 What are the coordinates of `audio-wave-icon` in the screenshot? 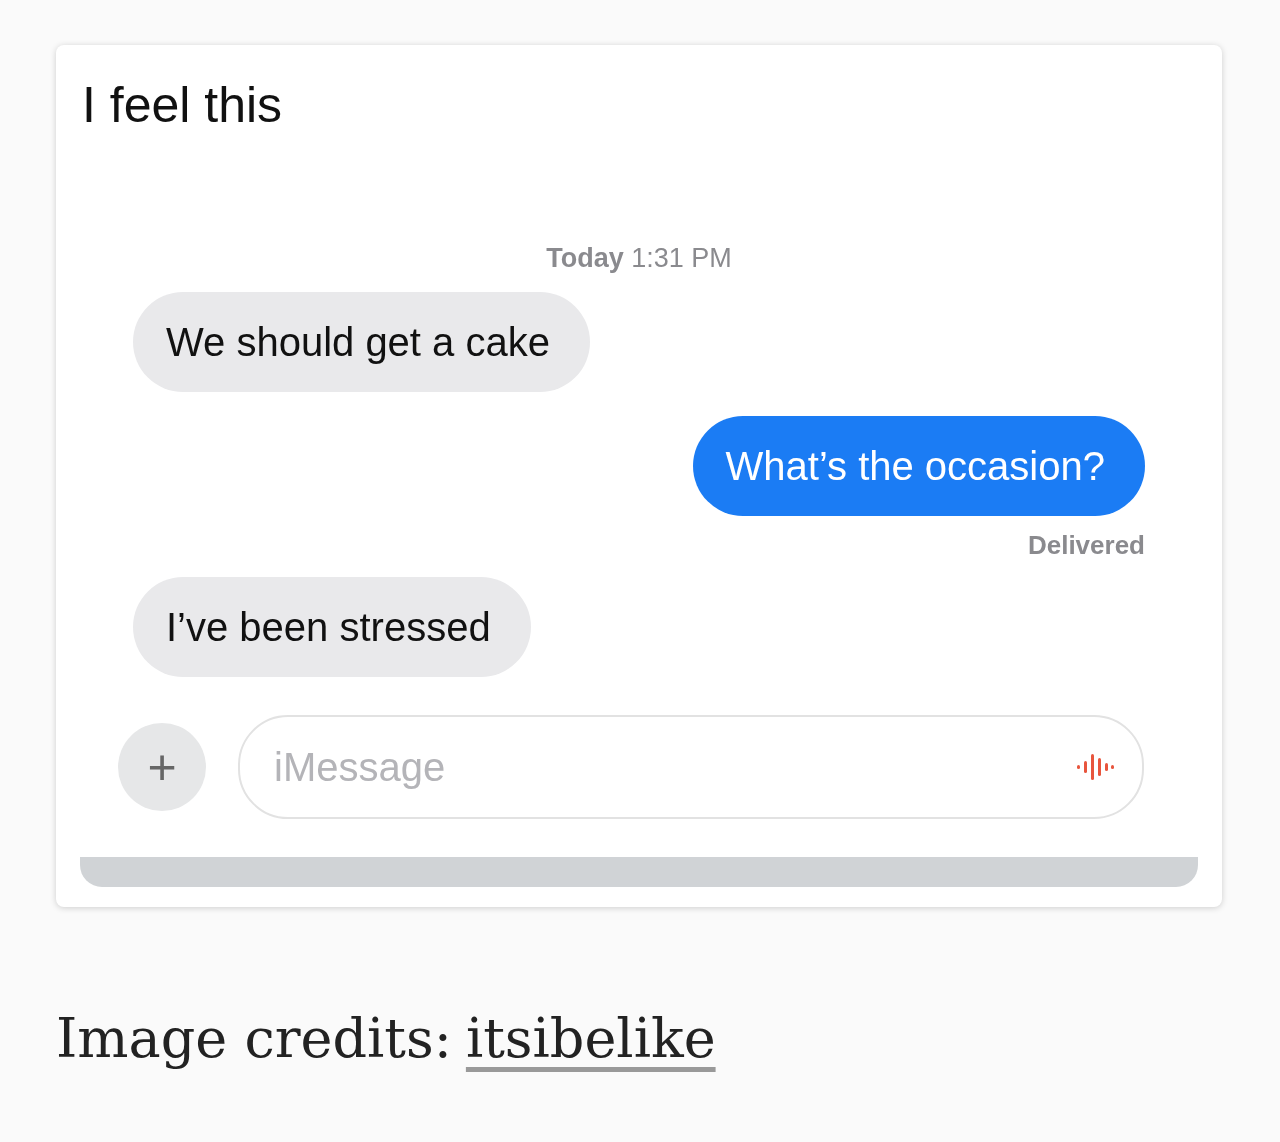 It's located at (1094, 767).